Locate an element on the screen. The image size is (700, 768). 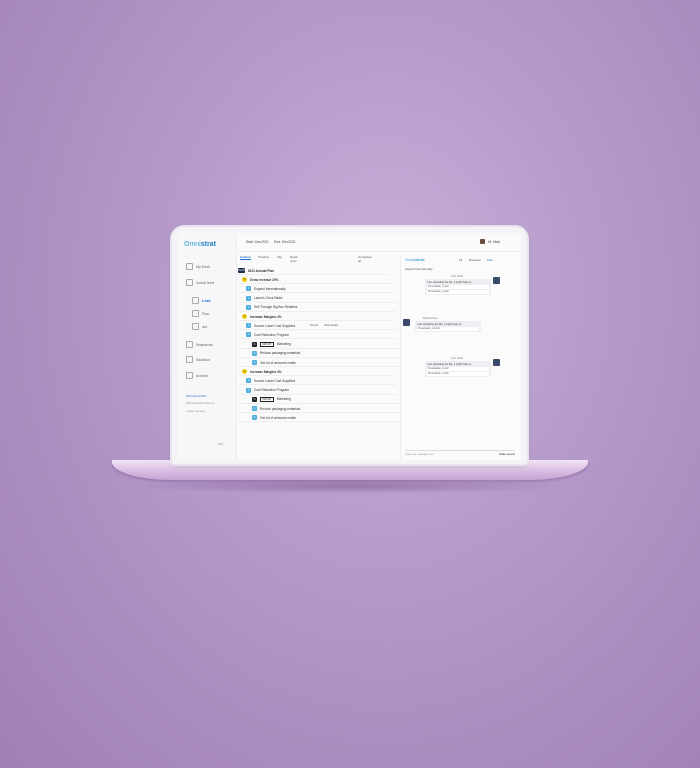
sidebar-item-snapshots: Snapshots is located at coordinates (199, 344).